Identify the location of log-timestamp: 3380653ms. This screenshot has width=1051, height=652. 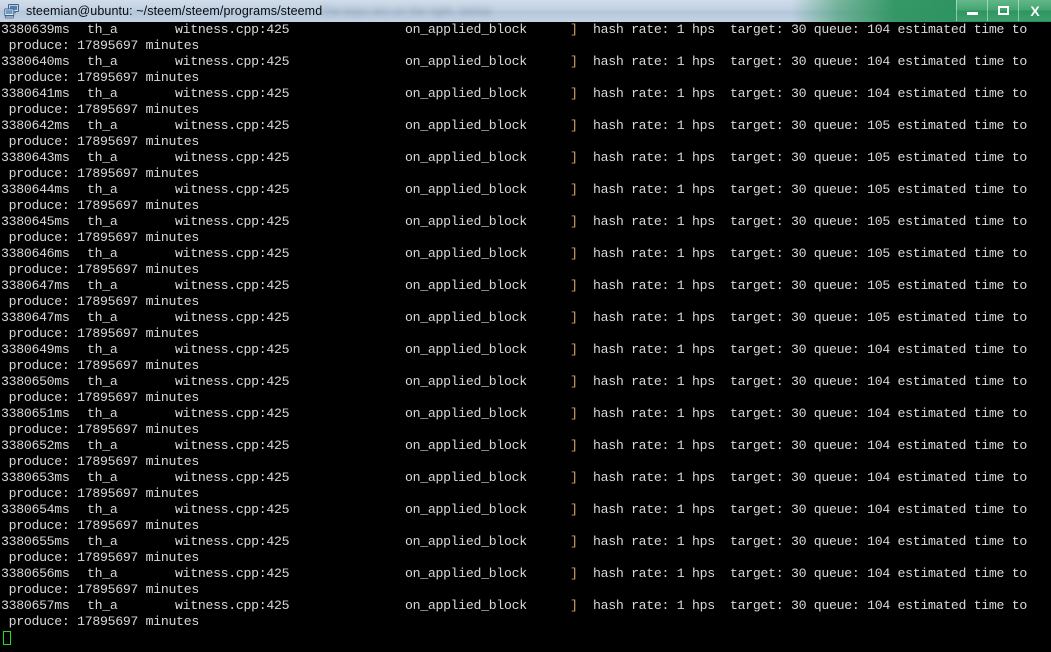
(35, 477).